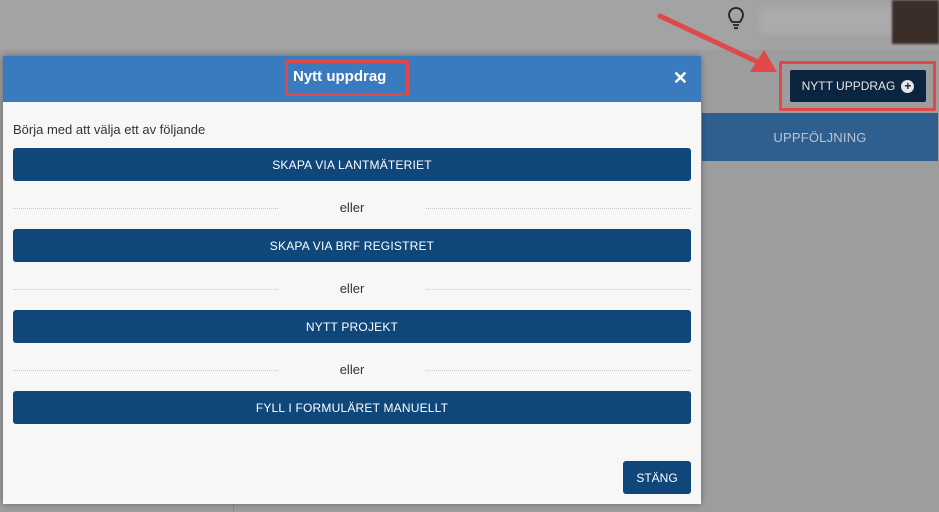  What do you see at coordinates (352, 326) in the screenshot?
I see `new-project-button: NYTT PROJEKT` at bounding box center [352, 326].